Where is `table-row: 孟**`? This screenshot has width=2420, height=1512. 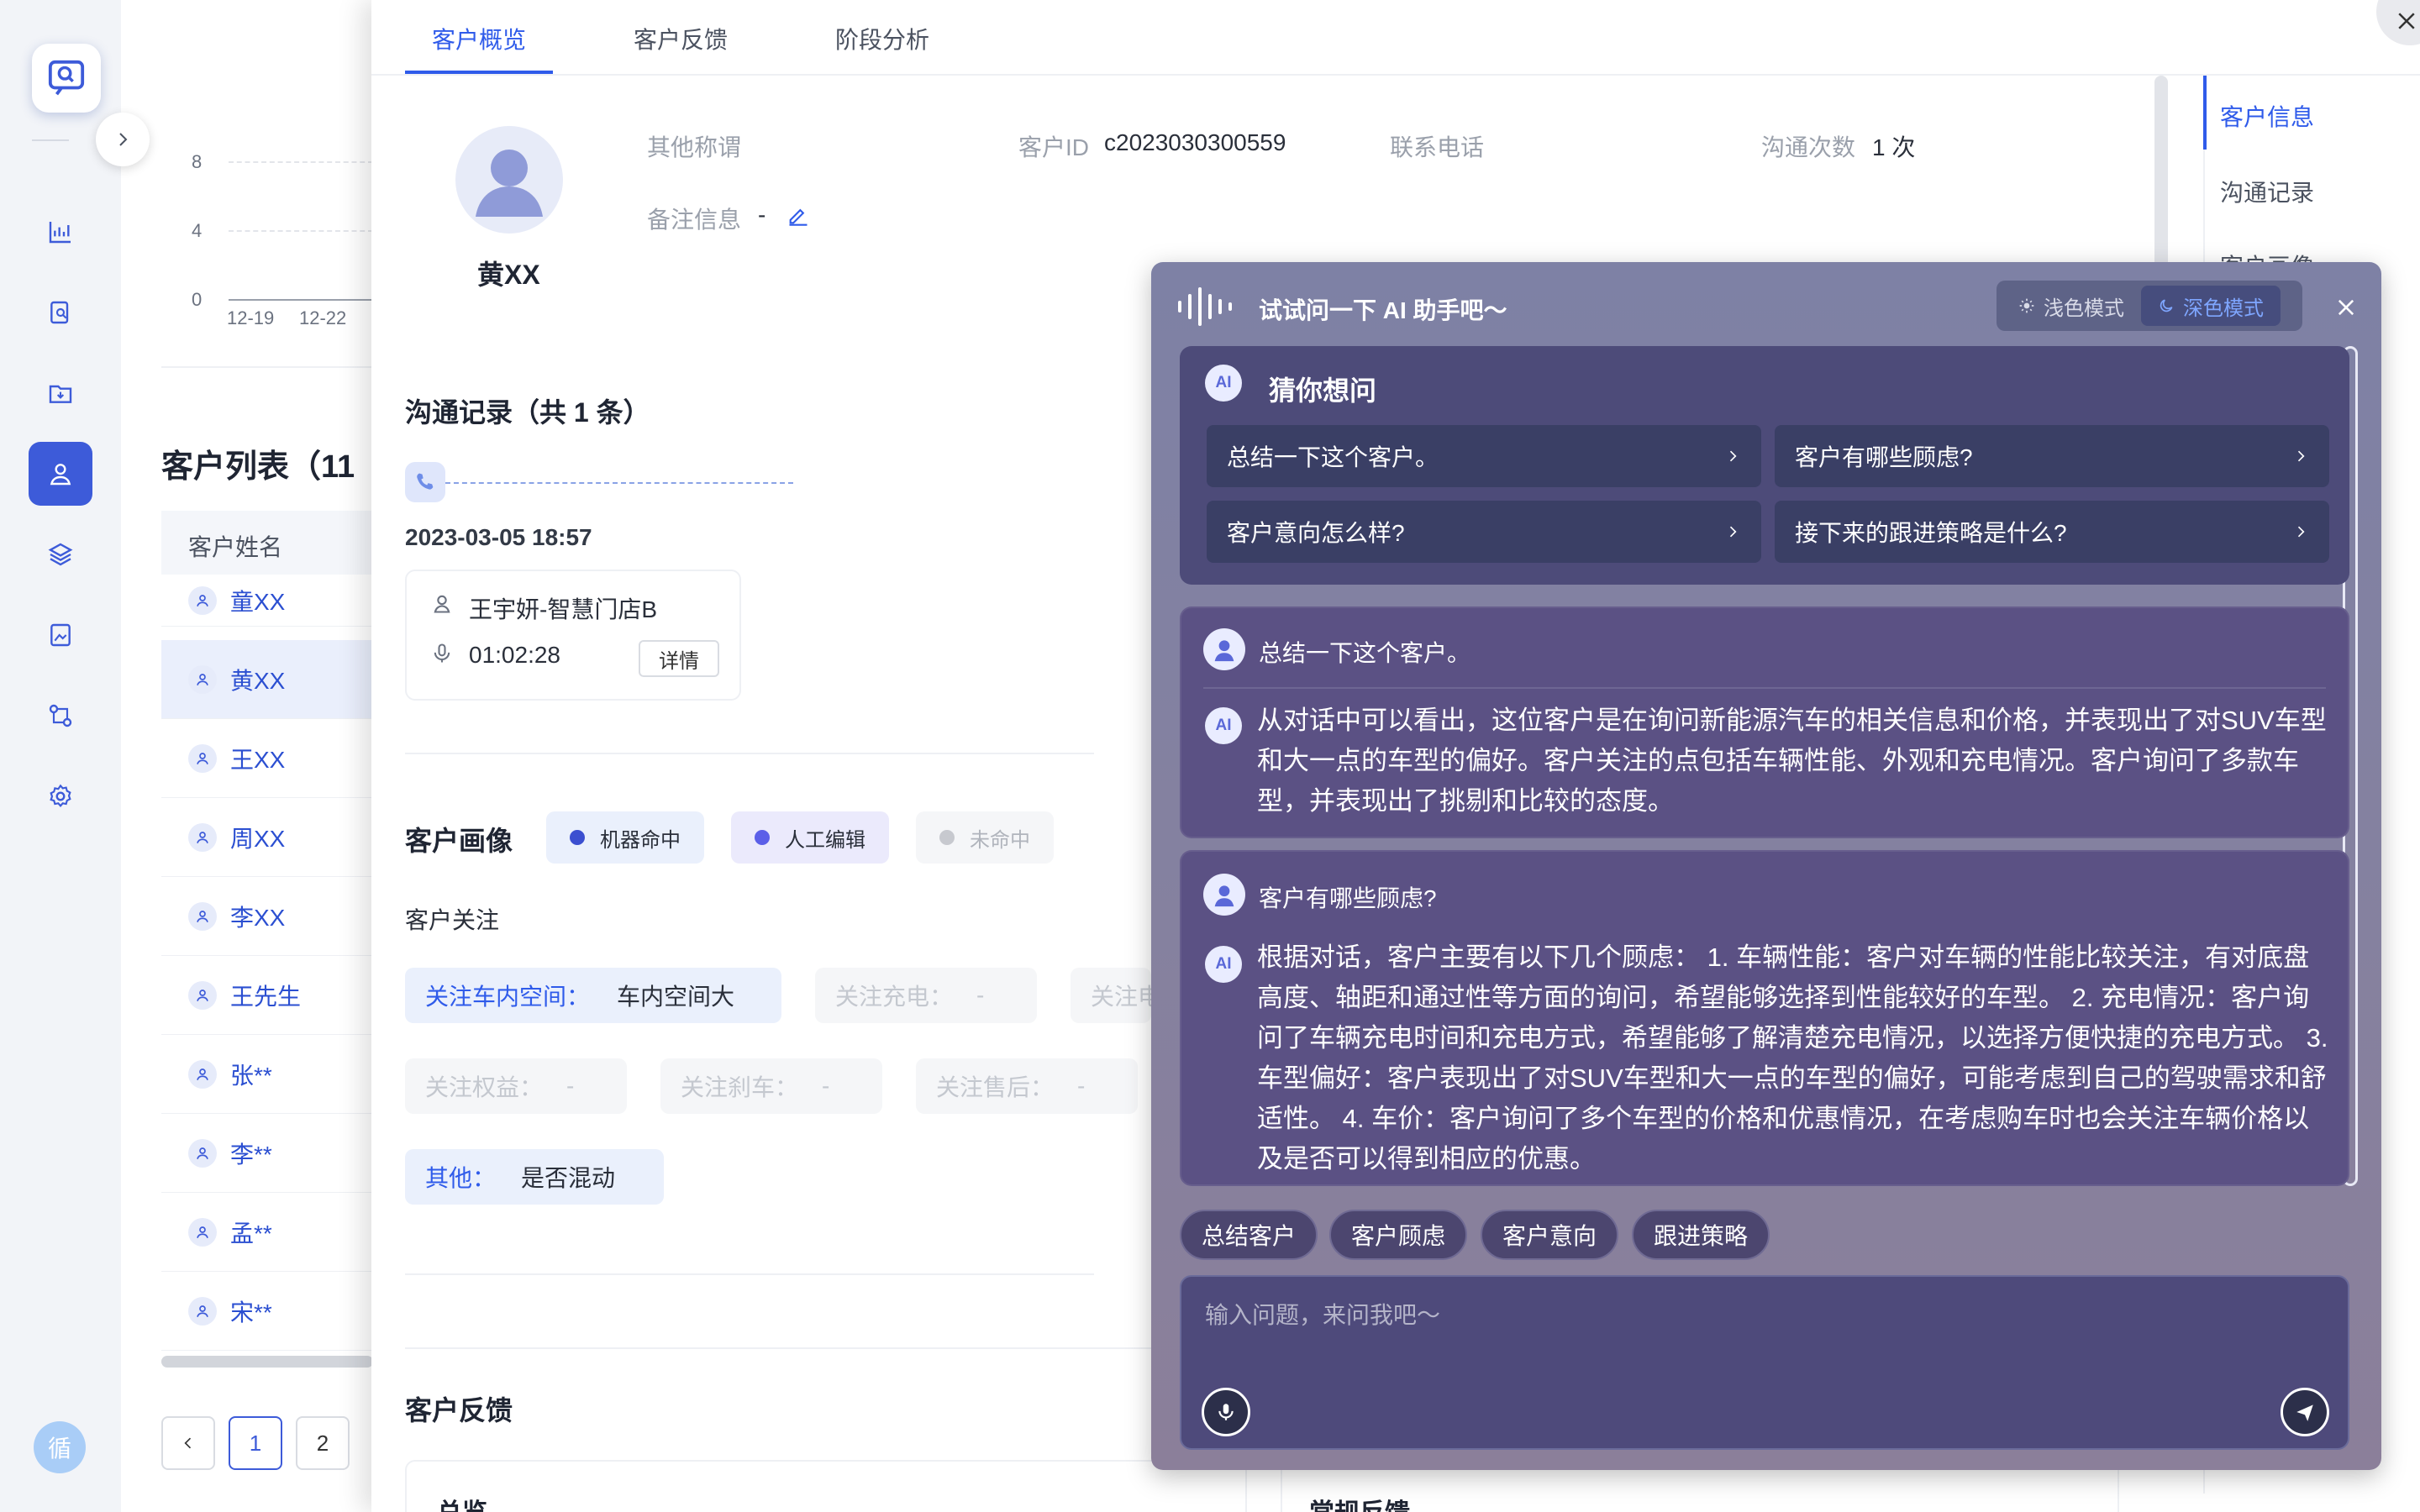
table-row: 孟** is located at coordinates (267, 1232).